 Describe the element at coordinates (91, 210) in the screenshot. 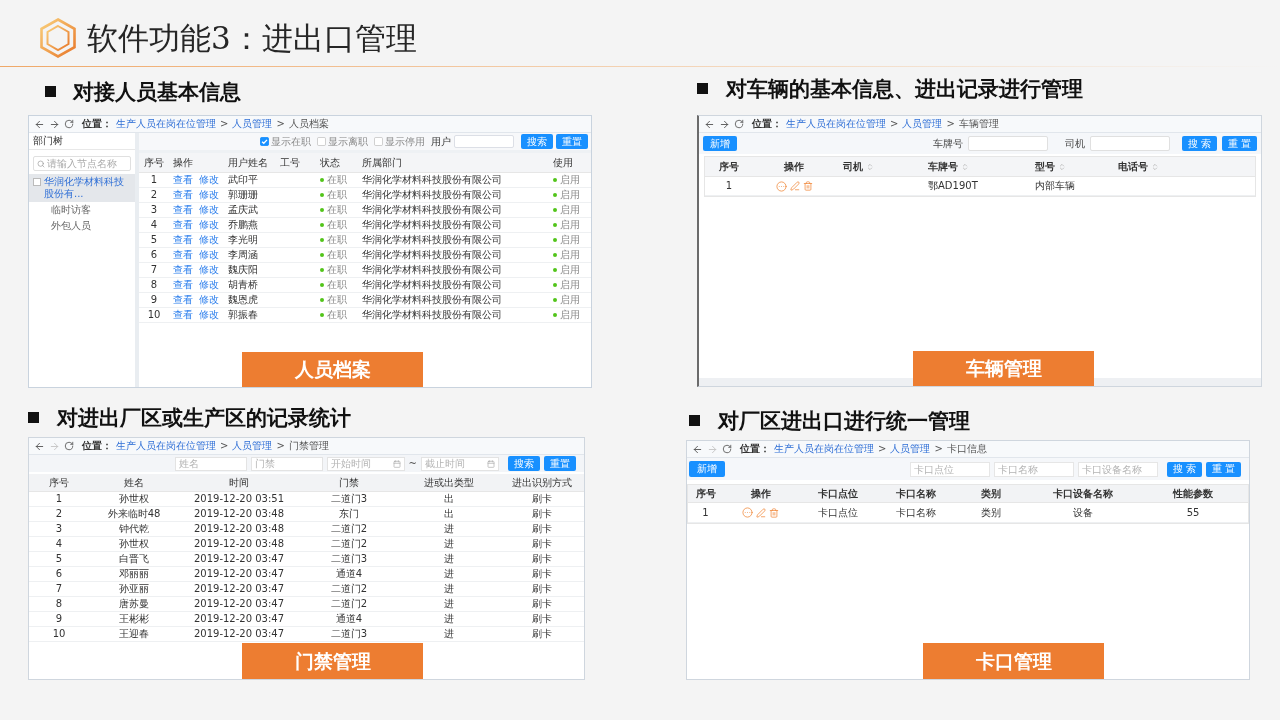

I see `tree-item: 临时访客` at that location.